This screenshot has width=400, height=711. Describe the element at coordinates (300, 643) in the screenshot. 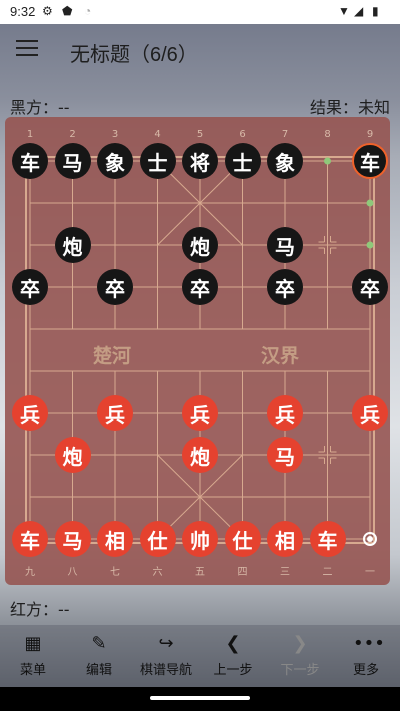

I see `chevron-right-icon: ❯` at that location.